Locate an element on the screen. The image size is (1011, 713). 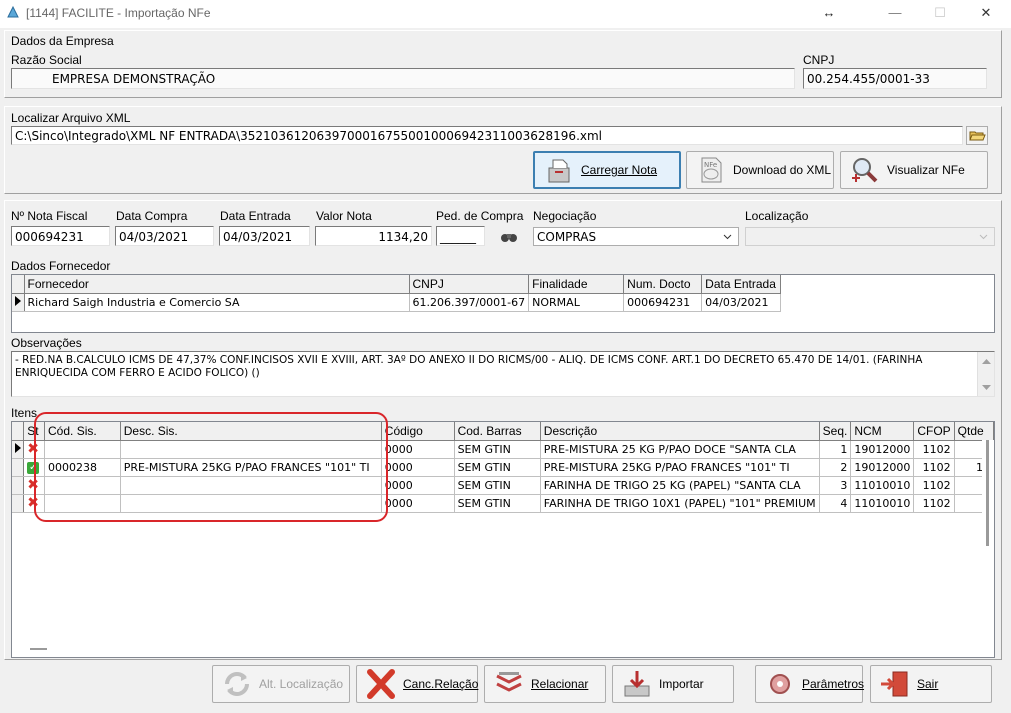
download-xml-button: NFe Download do XML is located at coordinates (760, 170).